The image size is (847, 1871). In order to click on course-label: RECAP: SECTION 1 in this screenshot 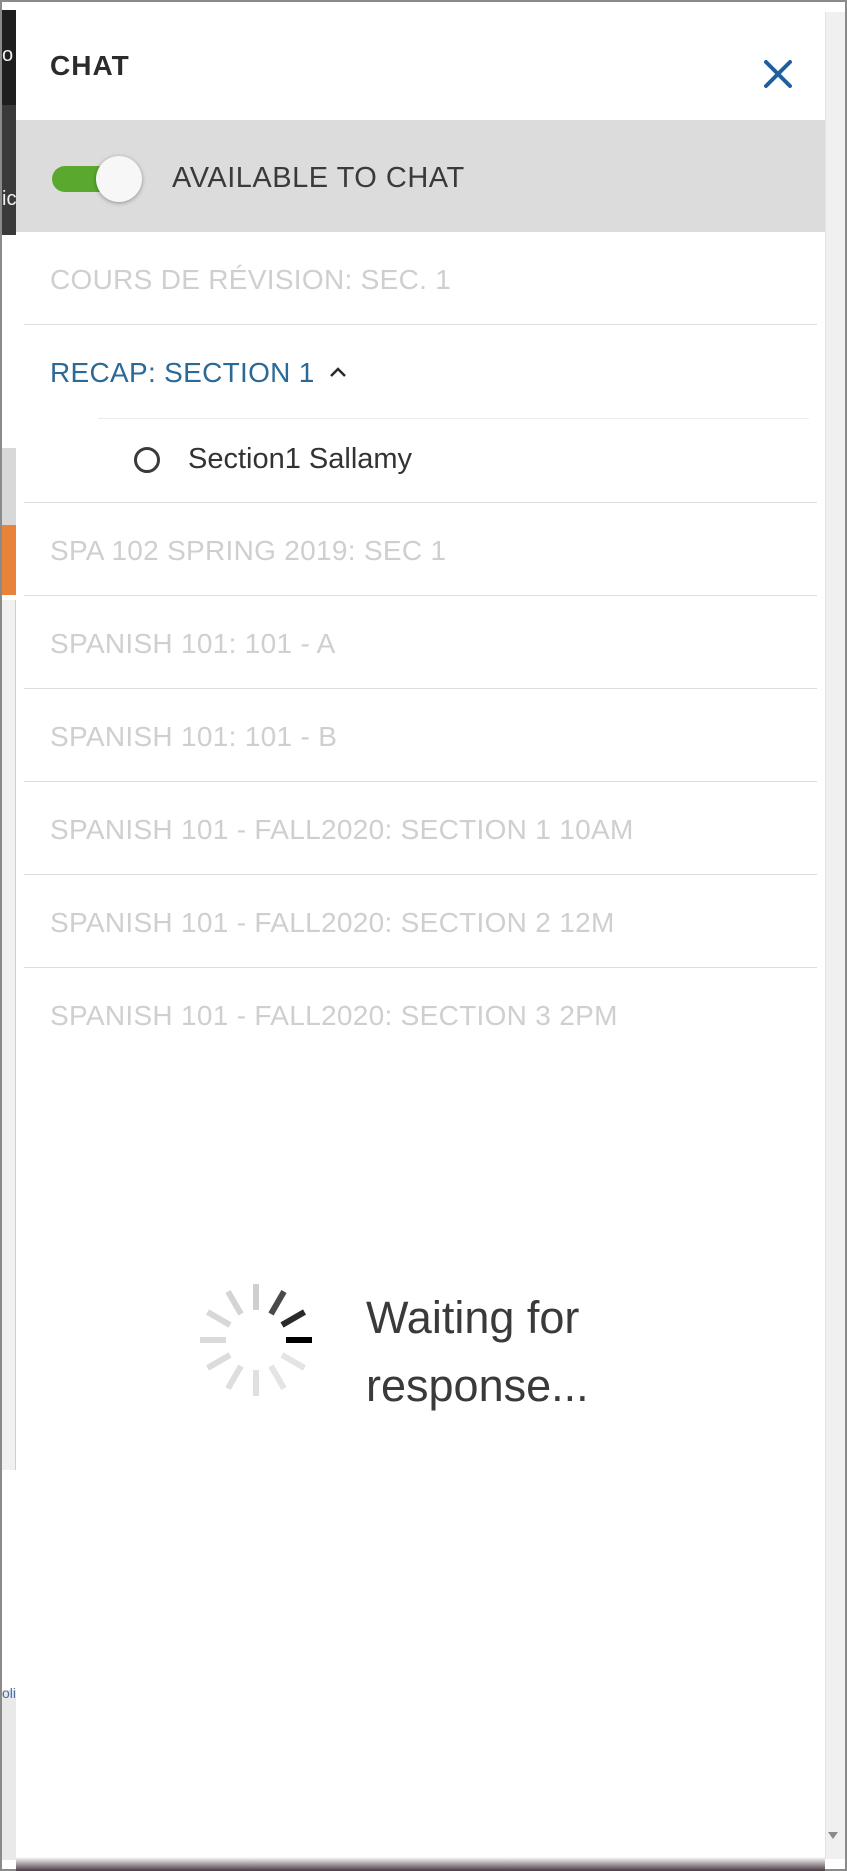, I will do `click(198, 373)`.